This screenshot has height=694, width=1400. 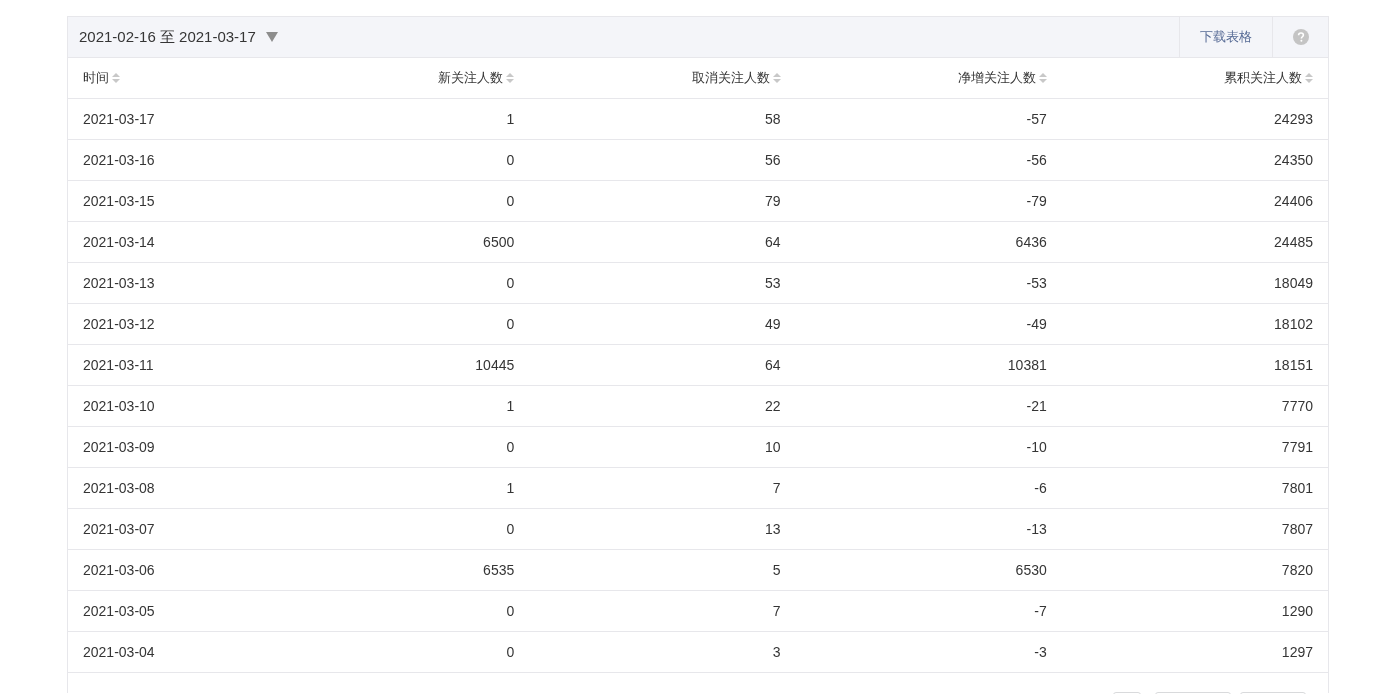 I want to click on table-cell: 2021-03-05, so click(x=119, y=610).